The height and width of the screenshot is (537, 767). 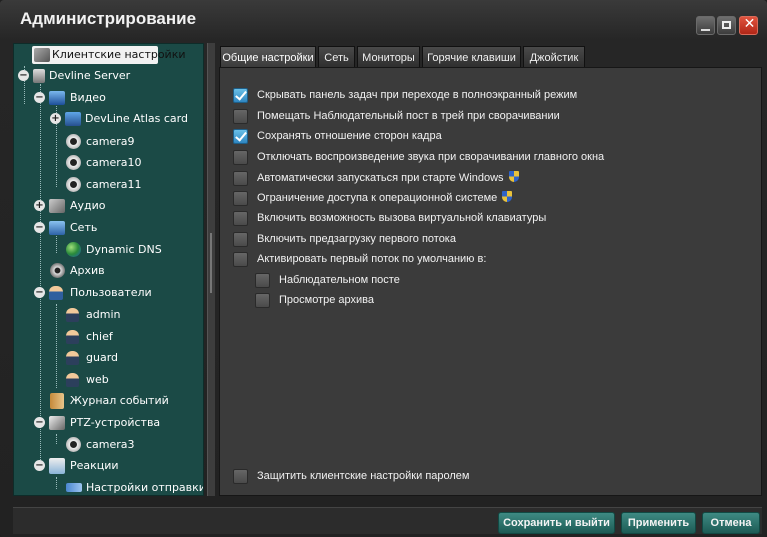 What do you see at coordinates (119, 400) in the screenshot?
I see `tree-item-label: Журнал событий` at bounding box center [119, 400].